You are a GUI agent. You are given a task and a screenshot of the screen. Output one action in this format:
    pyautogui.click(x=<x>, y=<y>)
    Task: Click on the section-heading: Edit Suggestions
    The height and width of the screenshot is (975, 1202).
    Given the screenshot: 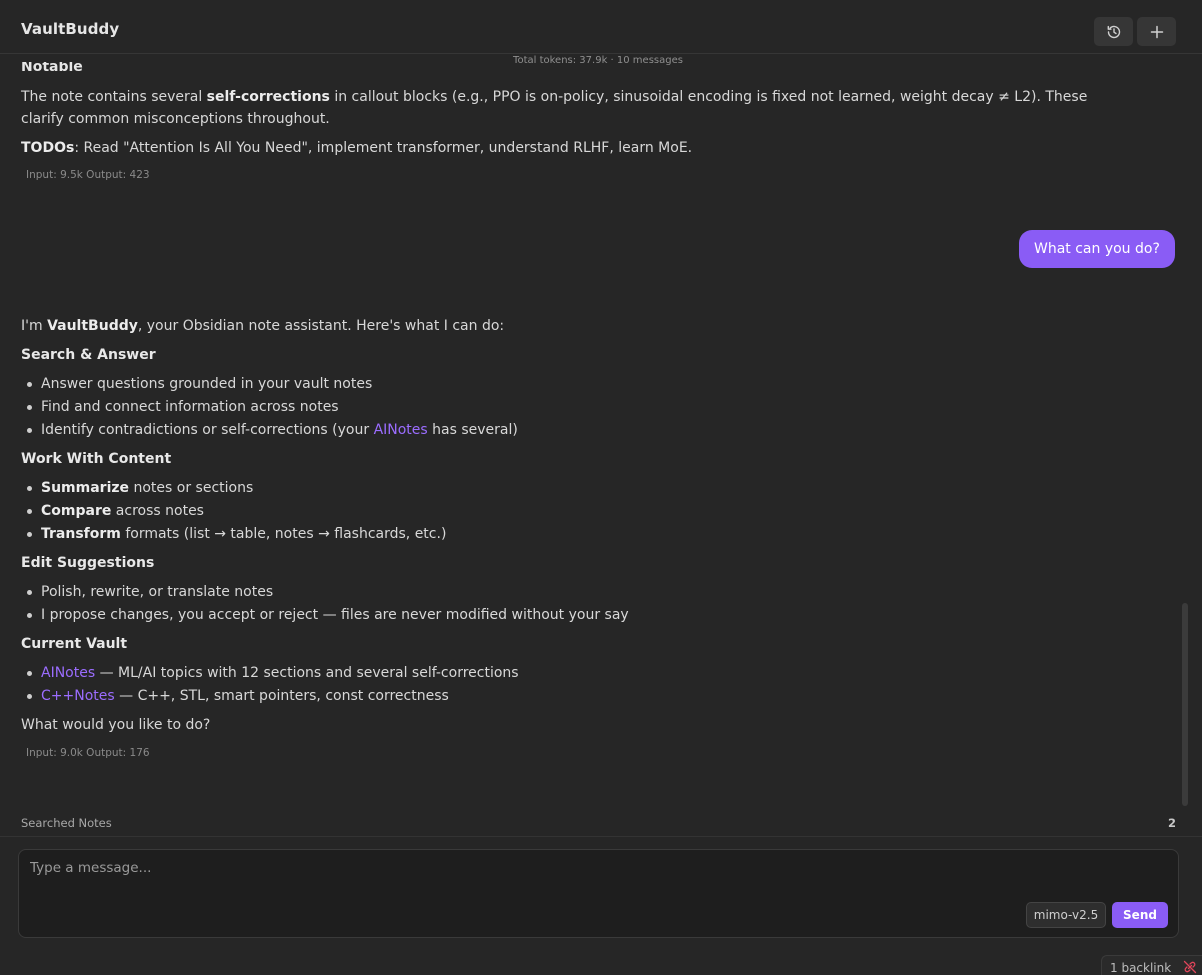 What is the action you would take?
    pyautogui.click(x=88, y=563)
    